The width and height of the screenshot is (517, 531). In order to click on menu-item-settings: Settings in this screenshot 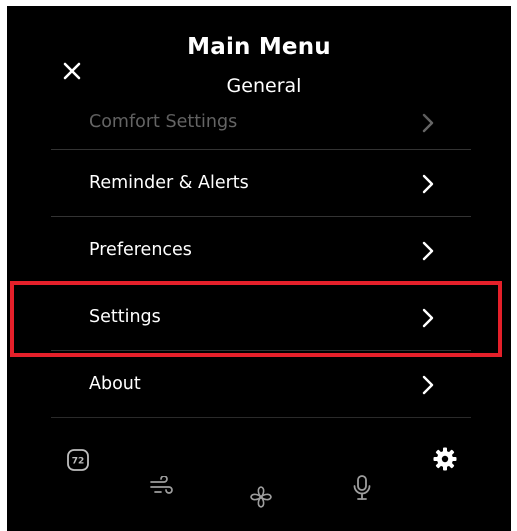, I will do `click(261, 317)`.